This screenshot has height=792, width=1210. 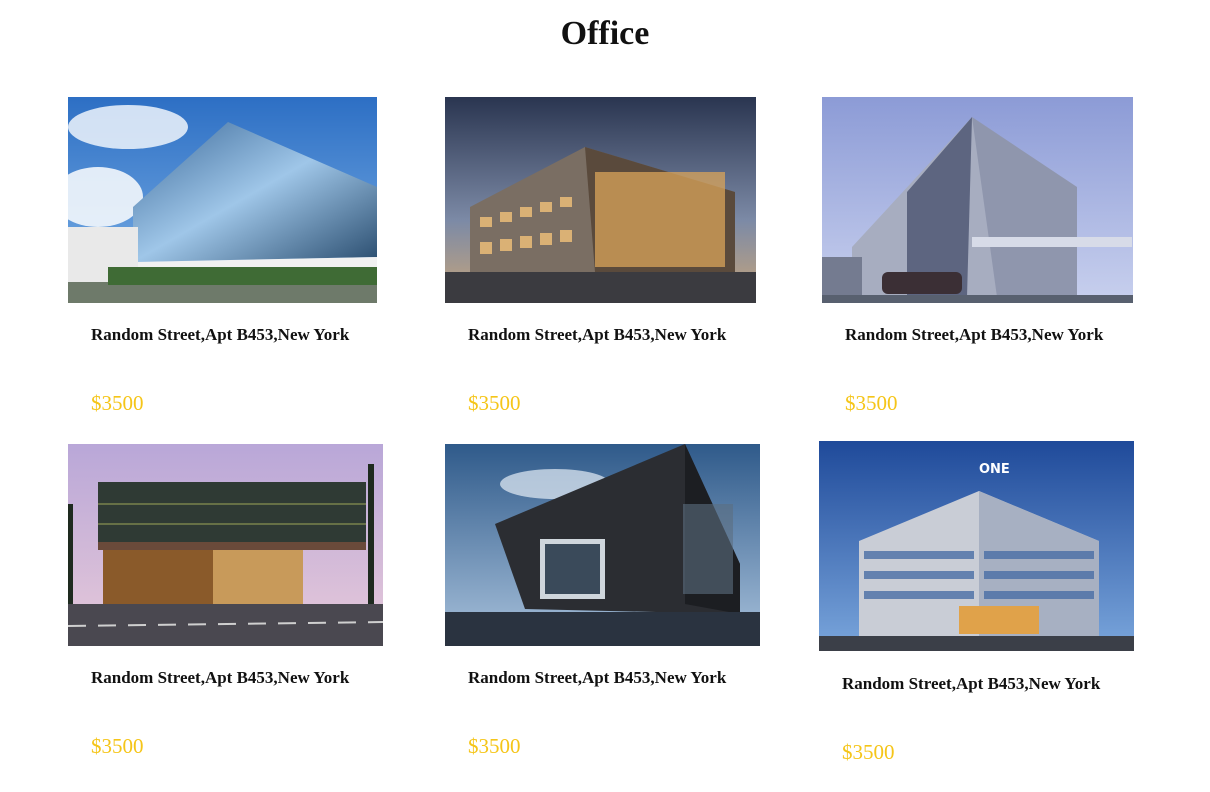 I want to click on page-title: Office, so click(x=605, y=33).